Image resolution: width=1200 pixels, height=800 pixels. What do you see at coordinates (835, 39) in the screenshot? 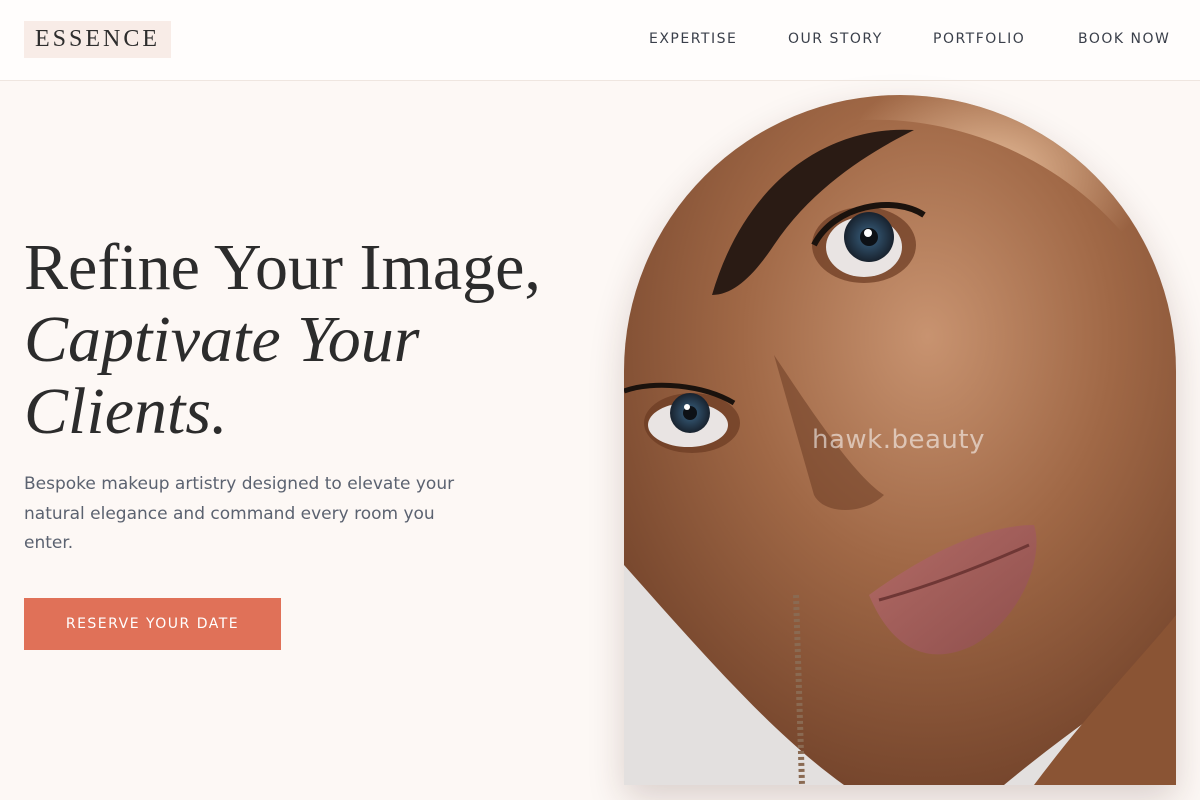
I see `nav-link-our-story: OUR STORY` at bounding box center [835, 39].